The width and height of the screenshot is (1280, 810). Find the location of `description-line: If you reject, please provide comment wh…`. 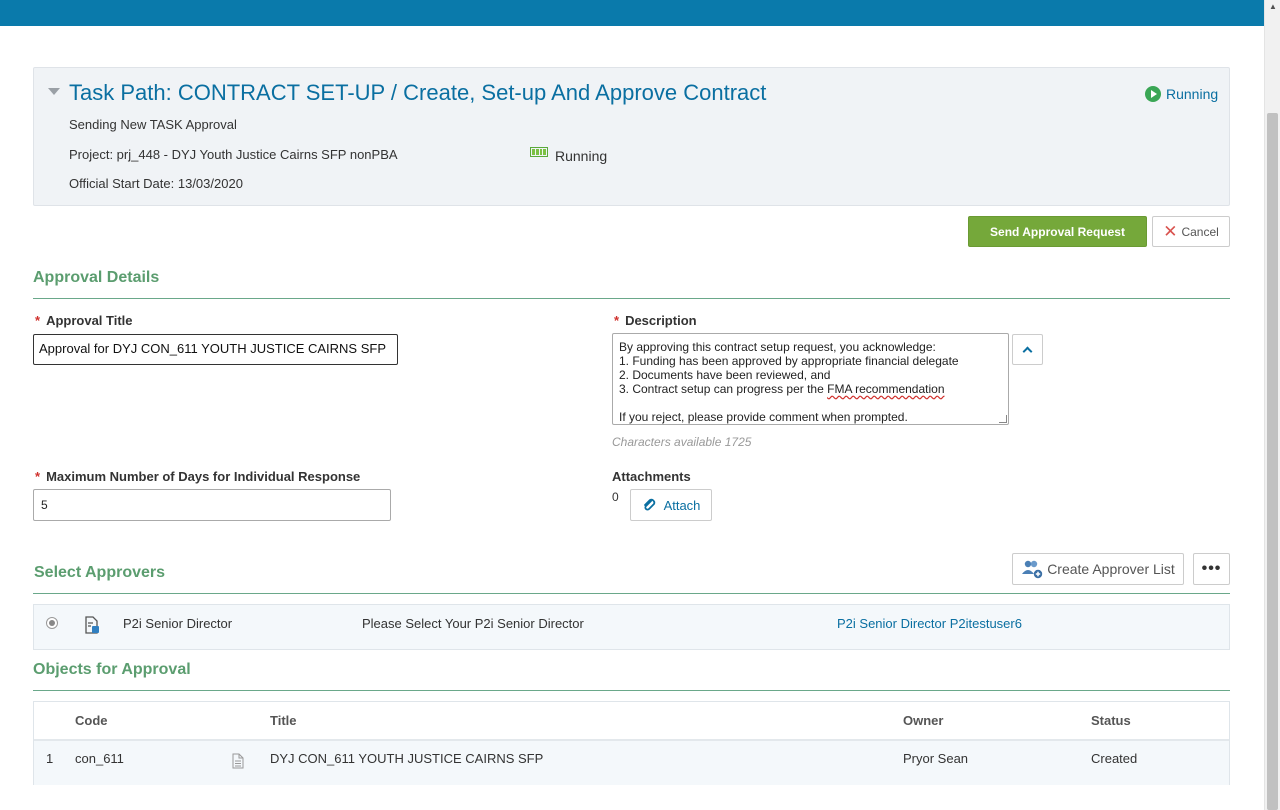

description-line: If you reject, please provide comment wh… is located at coordinates (763, 417).